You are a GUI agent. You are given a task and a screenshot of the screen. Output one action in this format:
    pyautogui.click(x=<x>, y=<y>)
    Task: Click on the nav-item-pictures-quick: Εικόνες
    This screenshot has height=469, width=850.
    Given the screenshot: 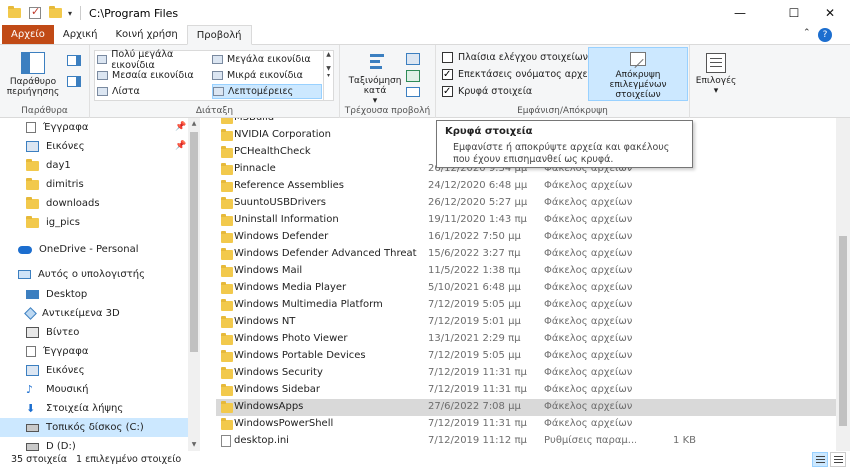 What is the action you would take?
    pyautogui.click(x=55, y=146)
    